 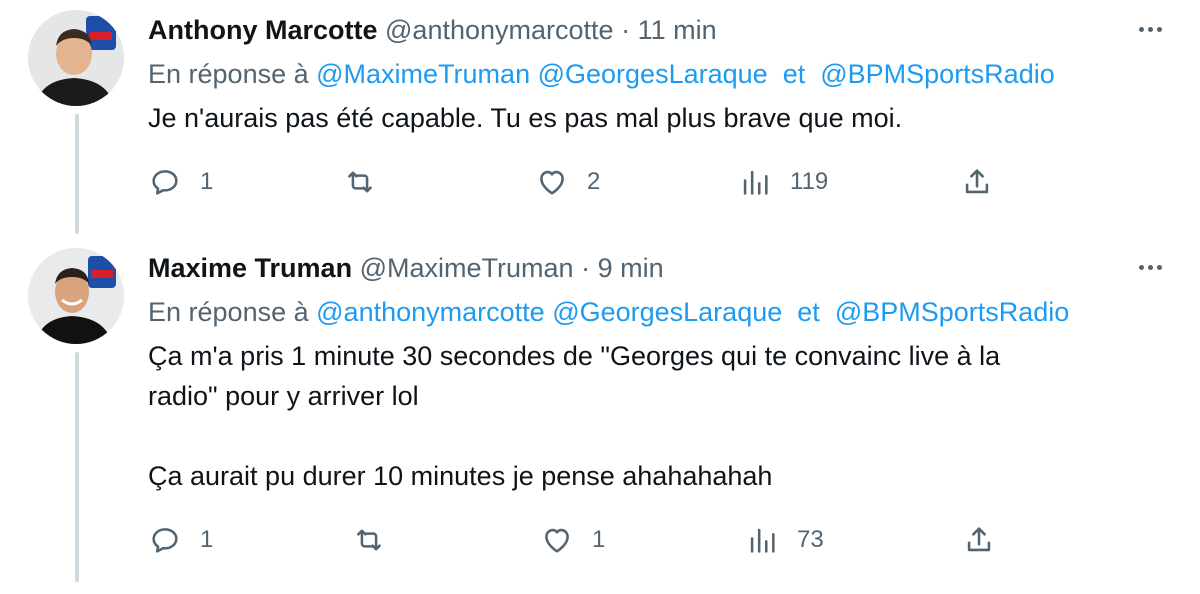 I want to click on action-bar: 1 2 119, so click(x=600, y=182).